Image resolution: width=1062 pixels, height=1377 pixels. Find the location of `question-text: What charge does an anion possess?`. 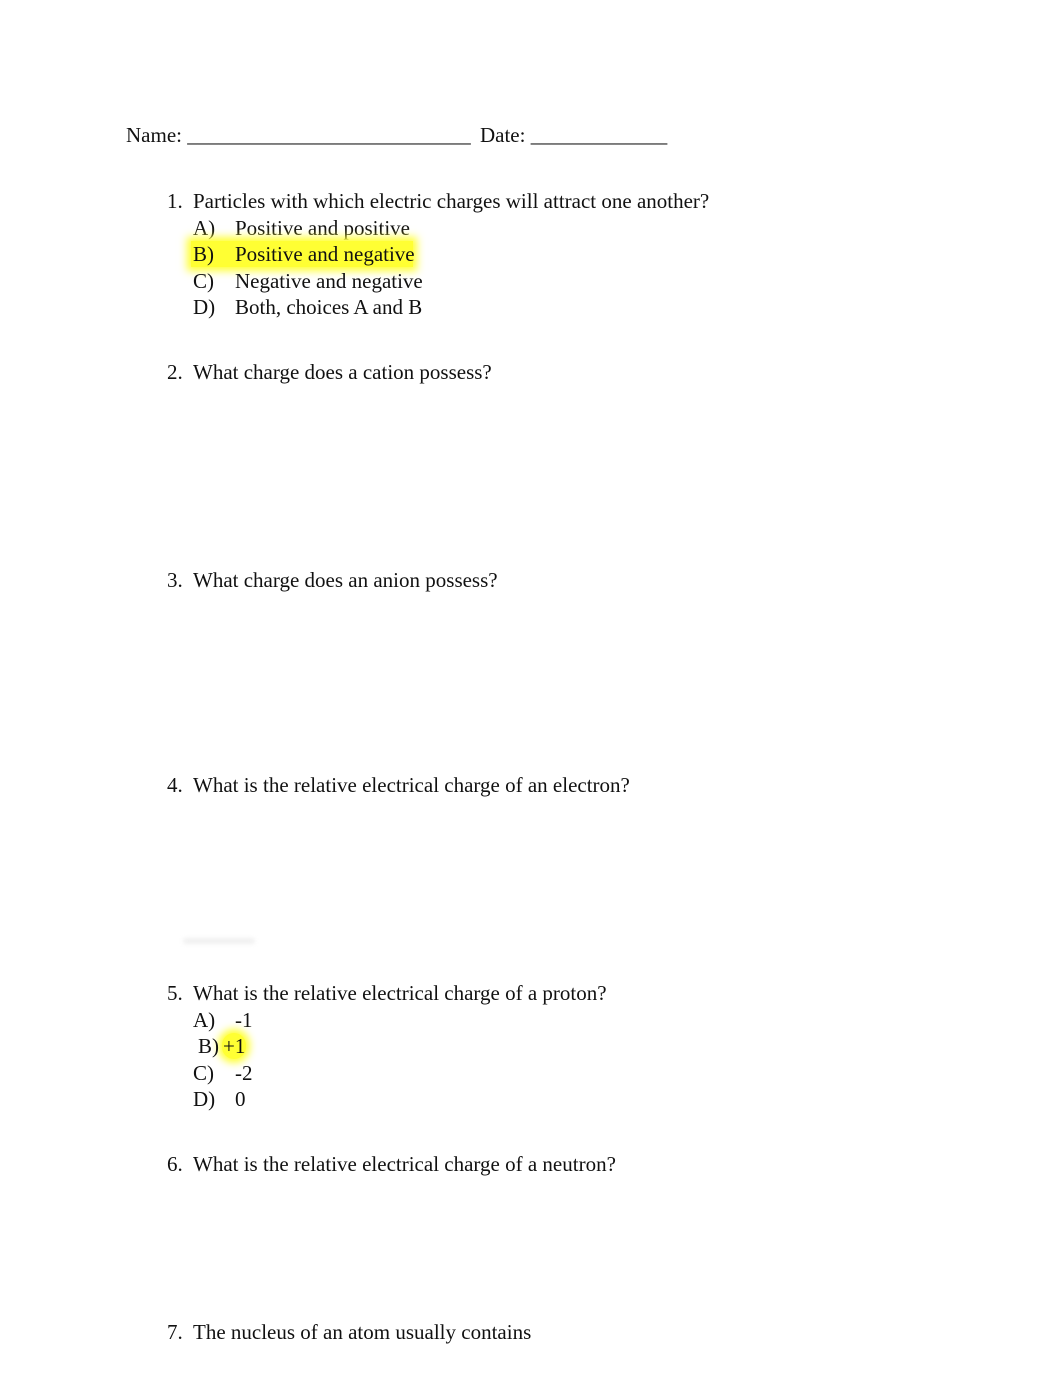

question-text: What charge does an anion possess? is located at coordinates (345, 580).